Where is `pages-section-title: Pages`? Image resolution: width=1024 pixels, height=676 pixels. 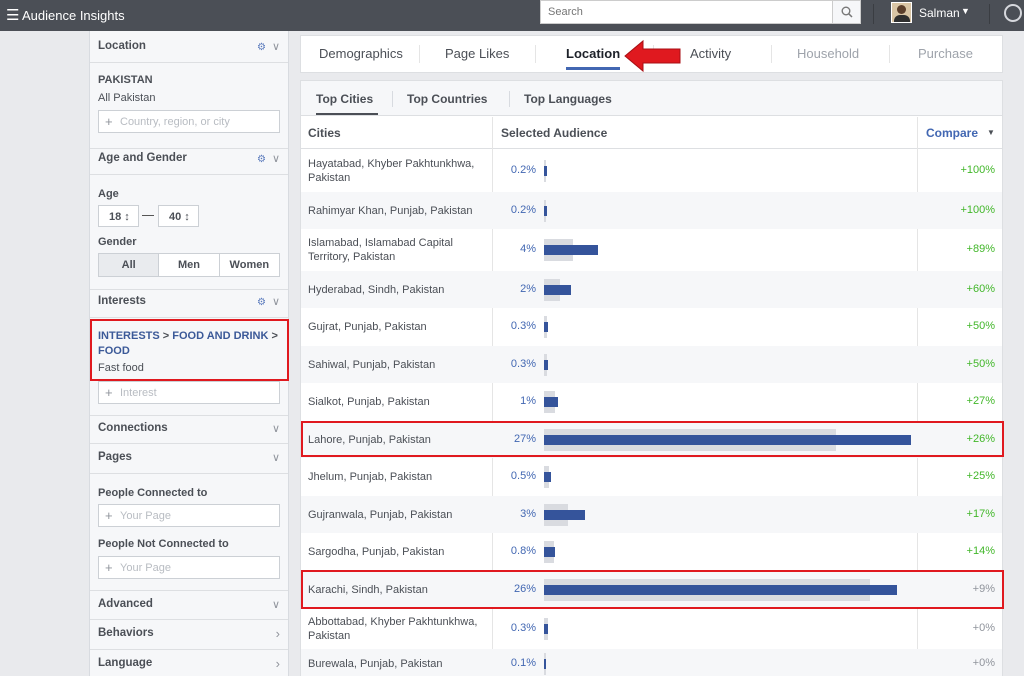 pages-section-title: Pages is located at coordinates (115, 457).